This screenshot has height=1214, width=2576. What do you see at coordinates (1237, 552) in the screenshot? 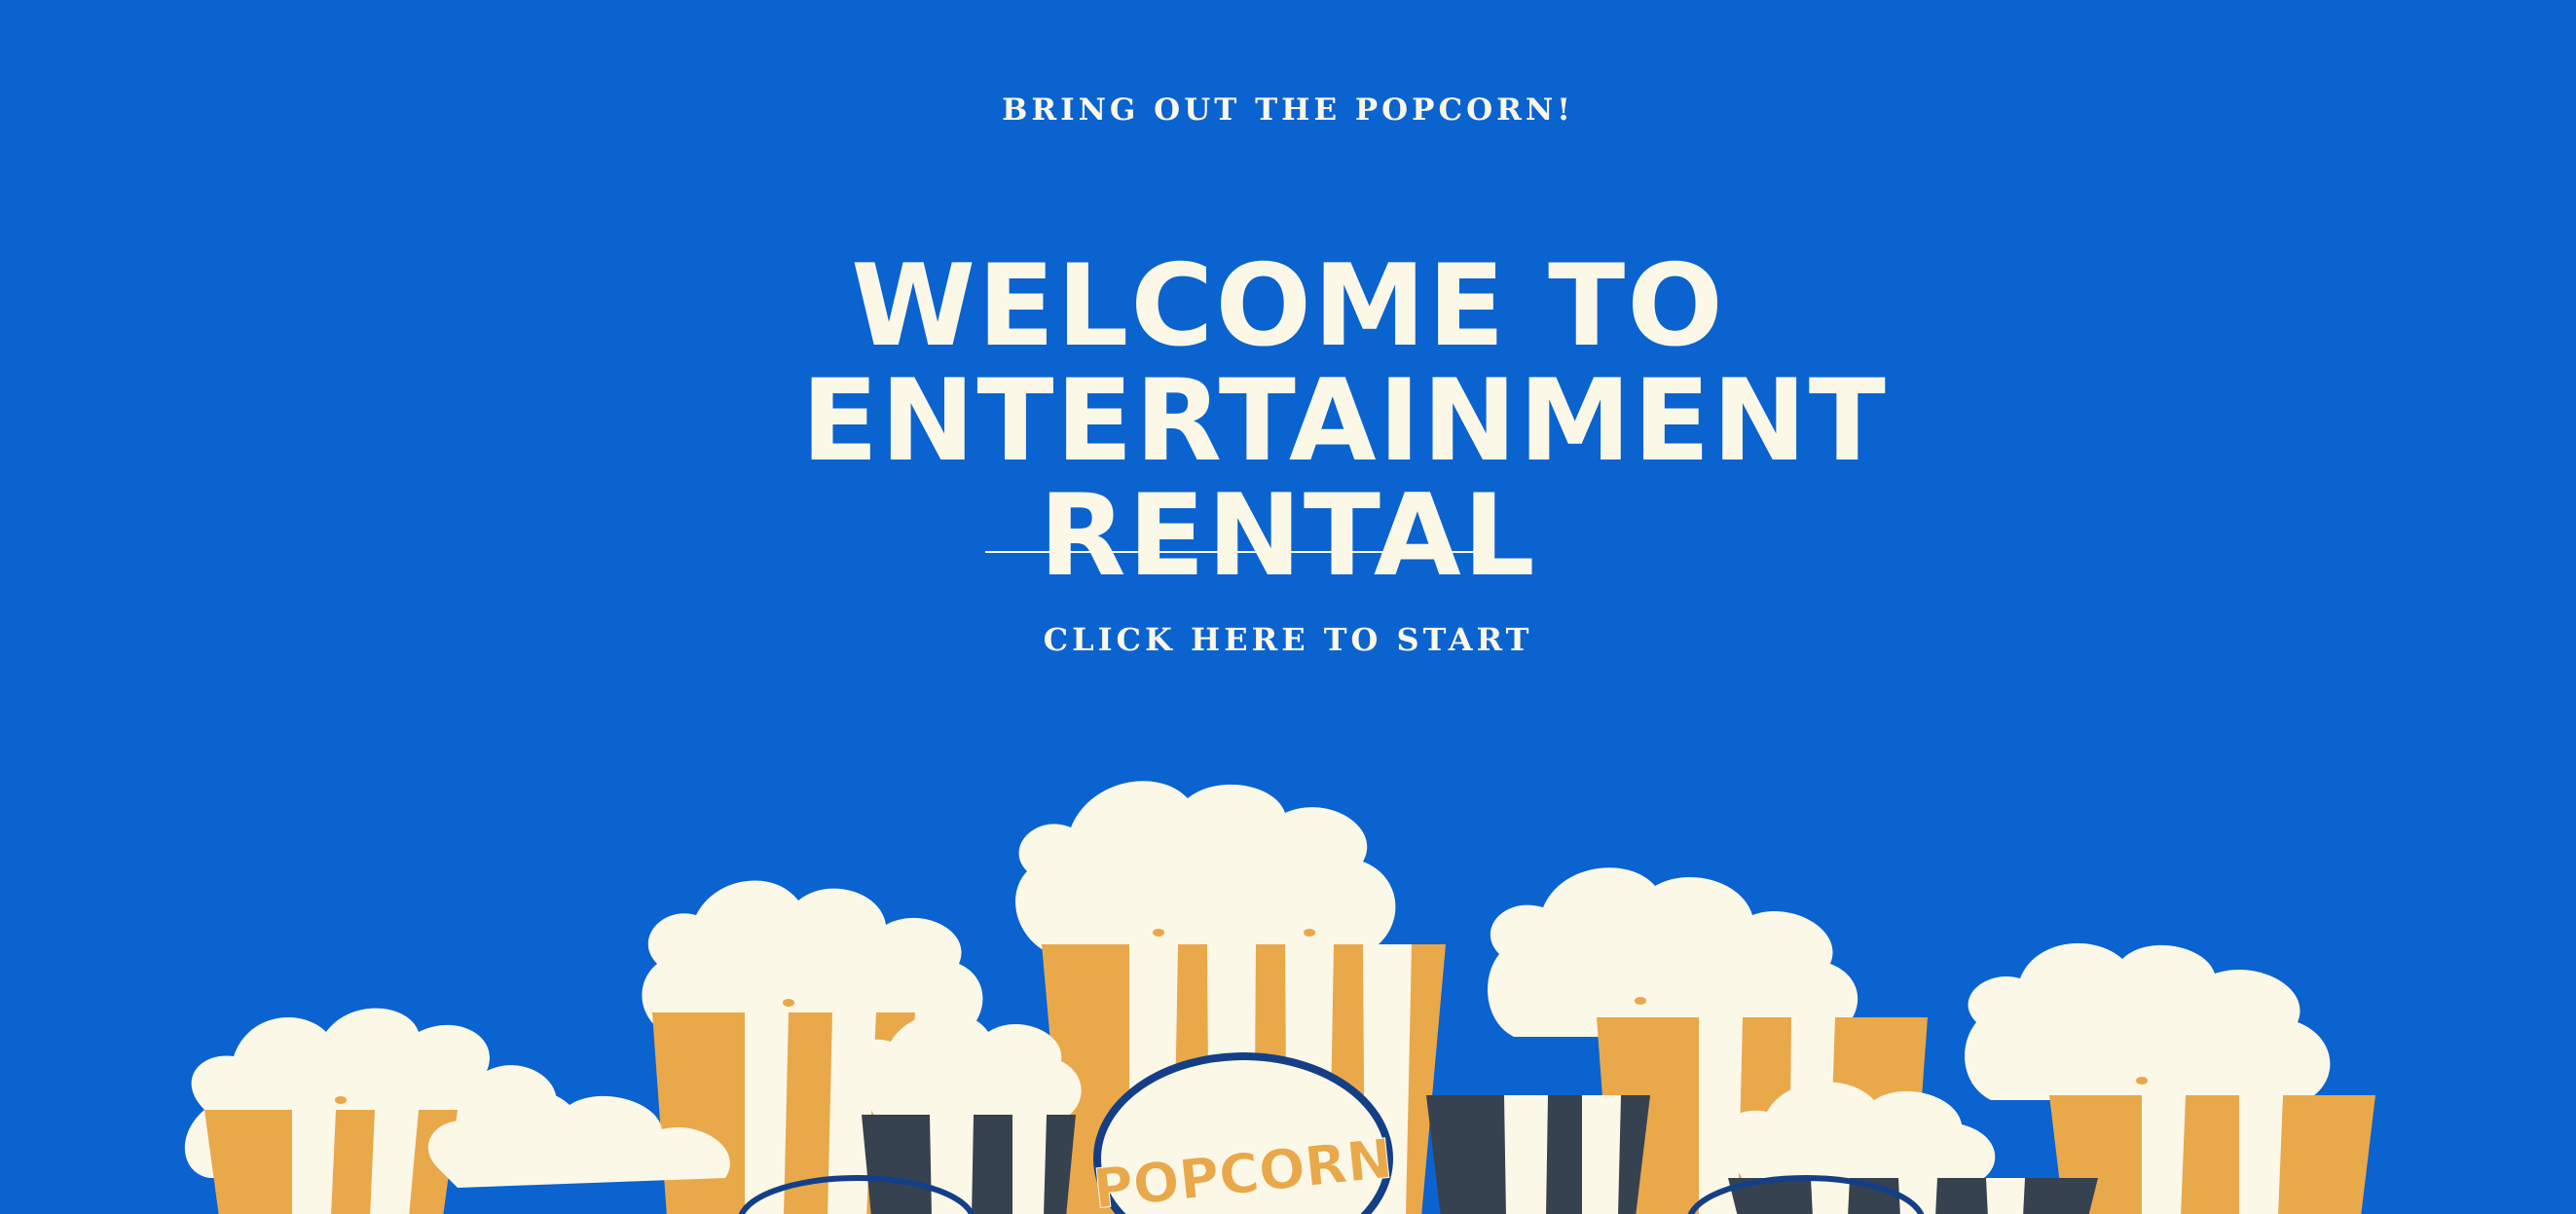
I see `hero-divider` at bounding box center [1237, 552].